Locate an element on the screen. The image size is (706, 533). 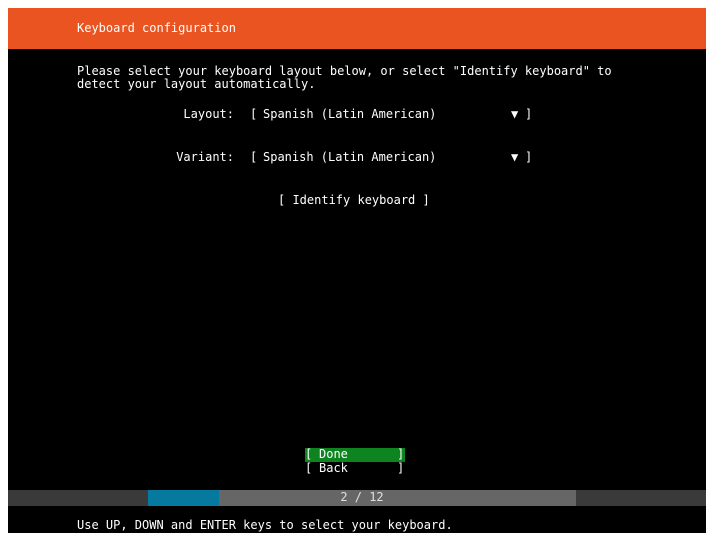
footer-bar: 2 / 12 is located at coordinates (357, 498).